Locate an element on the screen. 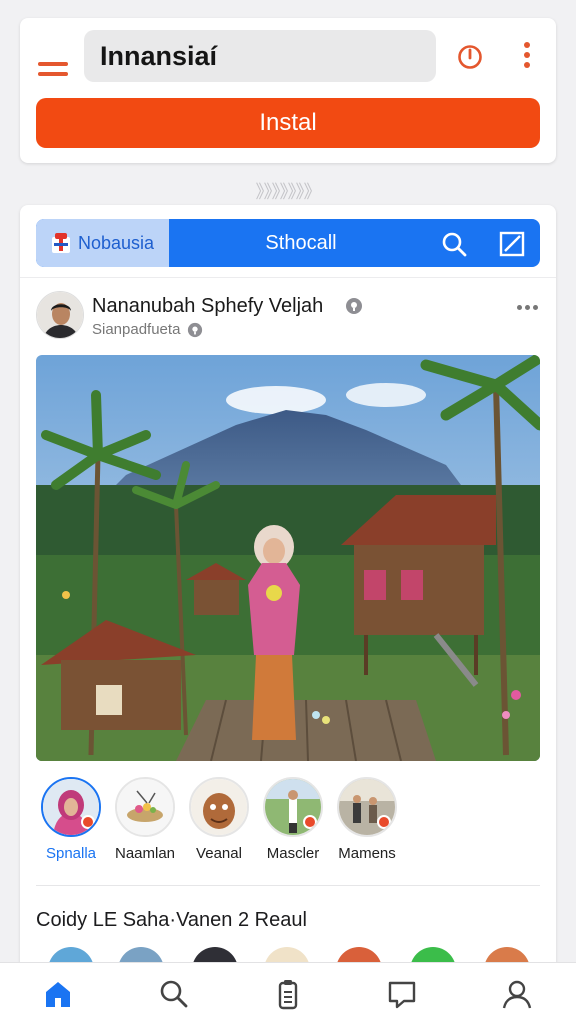 The image size is (576, 1024). story-label: Naamlan is located at coordinates (145, 853).